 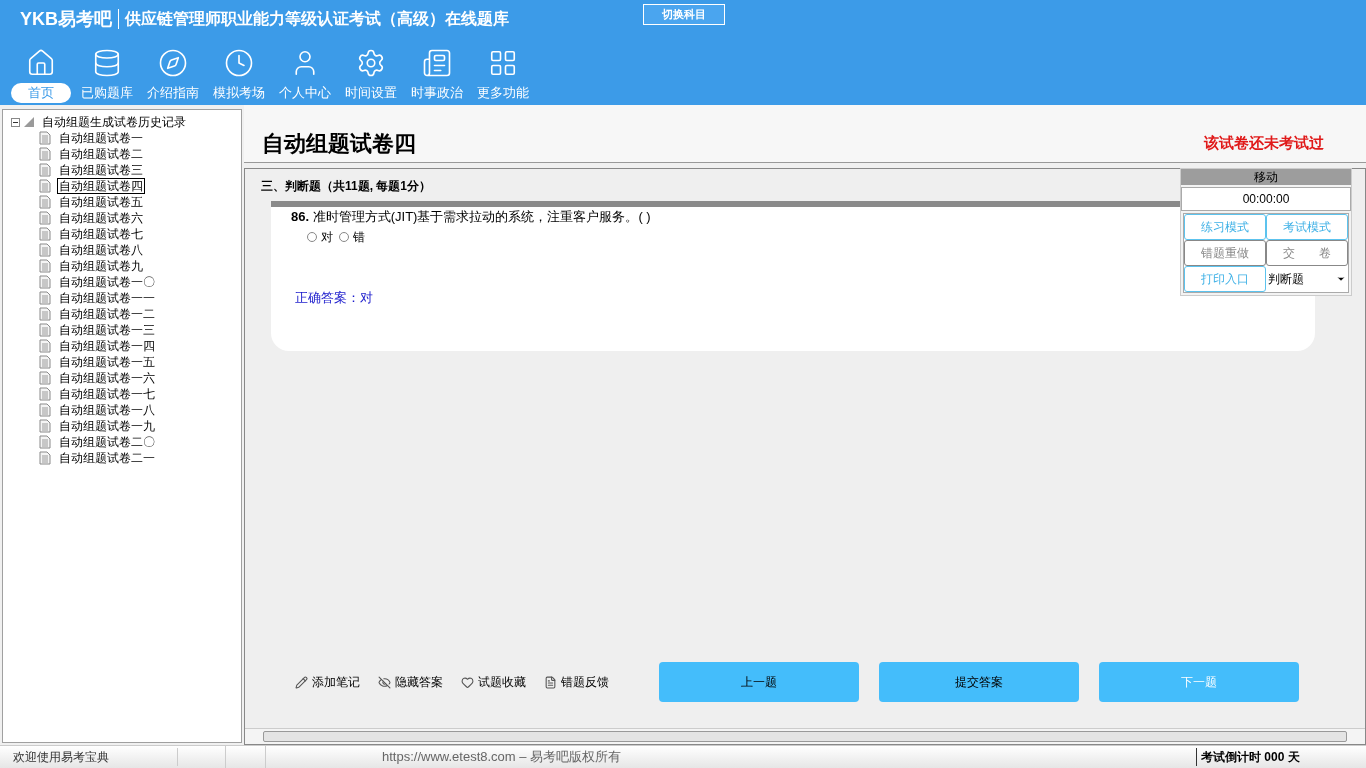 I want to click on dropdown-icon, so click(x=1341, y=279).